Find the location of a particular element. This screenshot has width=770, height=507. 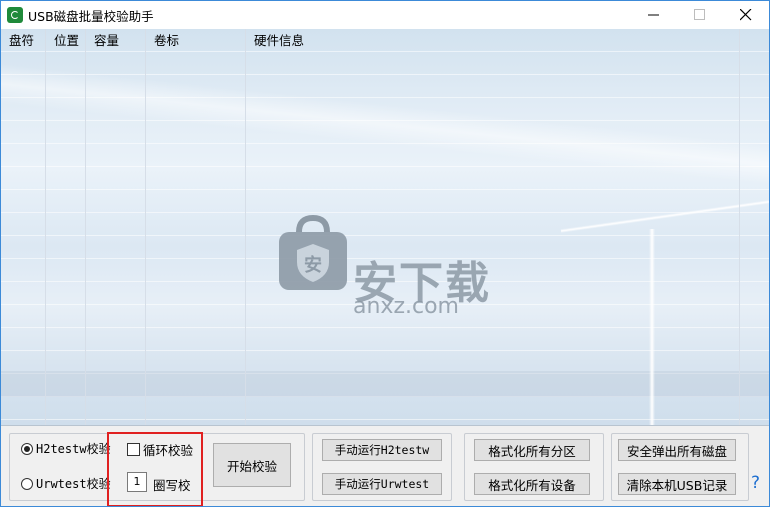

watermark-subtext: anxz.com is located at coordinates (406, 306).